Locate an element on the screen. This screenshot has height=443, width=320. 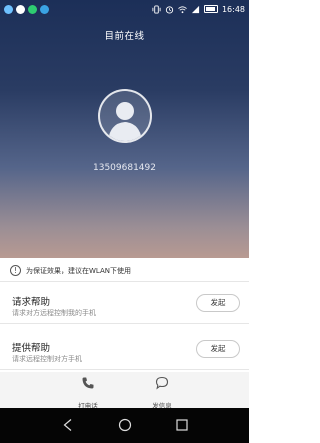
phone-number: 13509681492 is located at coordinates (124, 168).